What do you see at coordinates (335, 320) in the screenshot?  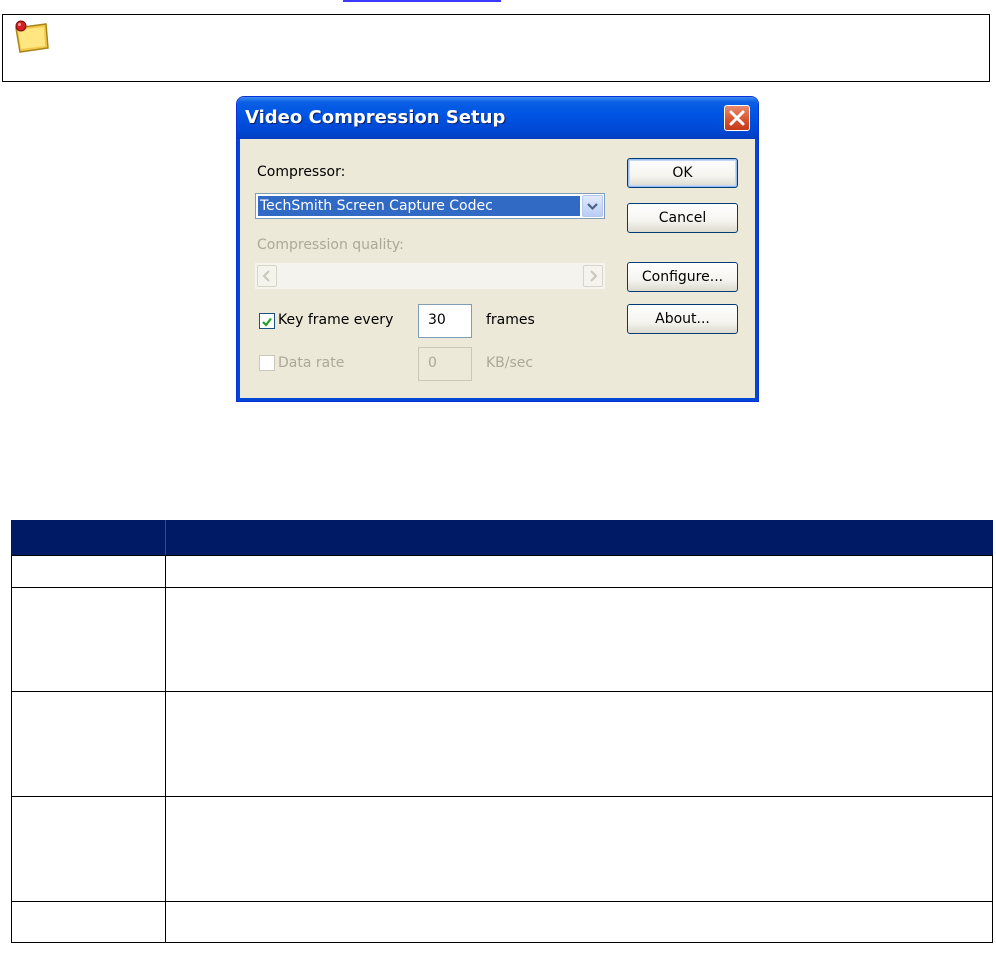 I see `keyframe-label: Key frame every` at bounding box center [335, 320].